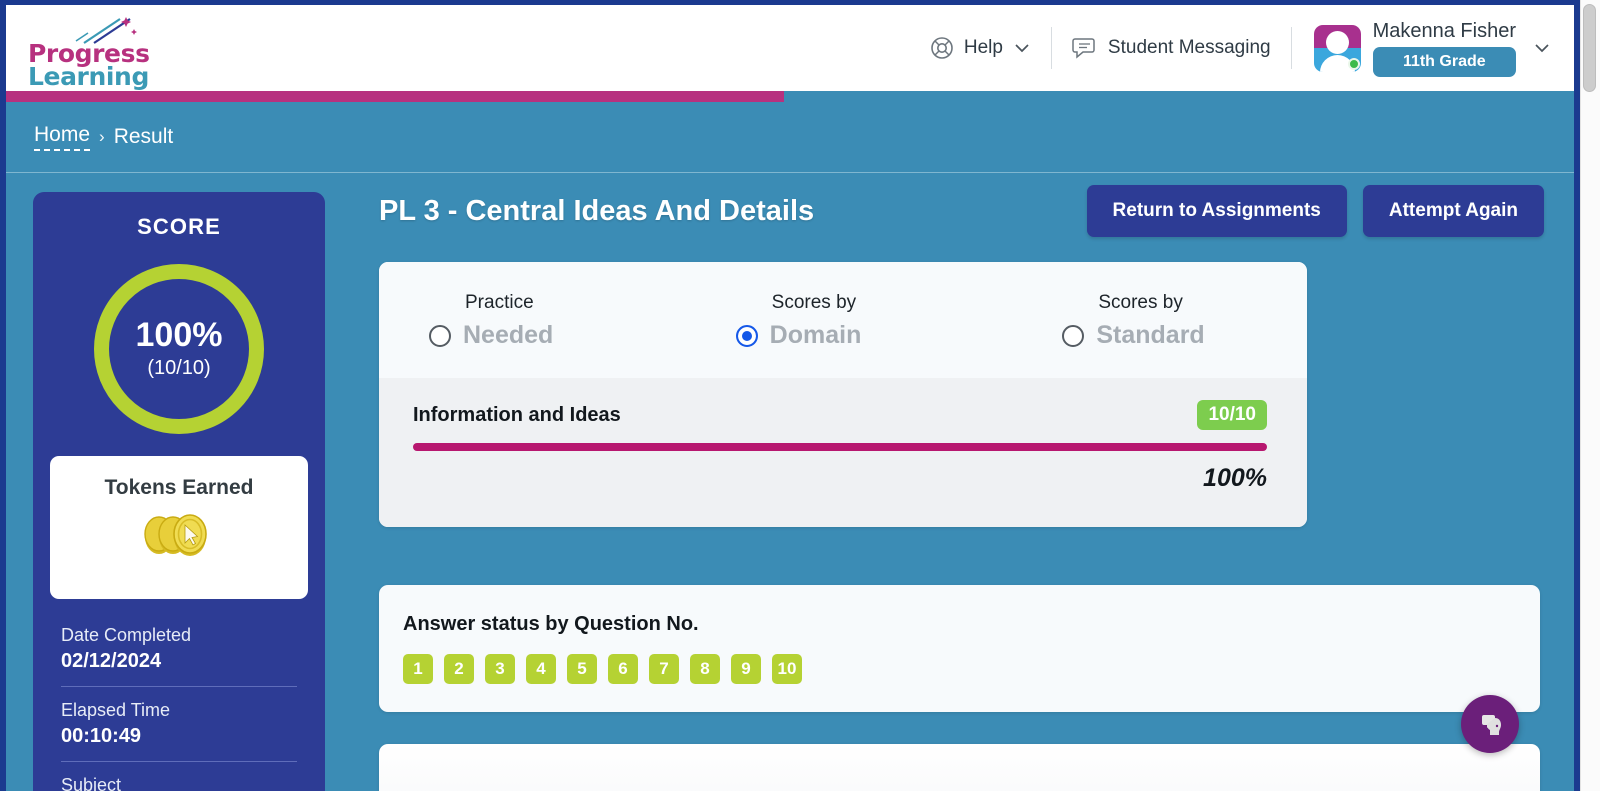  What do you see at coordinates (179, 226) in the screenshot?
I see `score-panel-title: SCORE` at bounding box center [179, 226].